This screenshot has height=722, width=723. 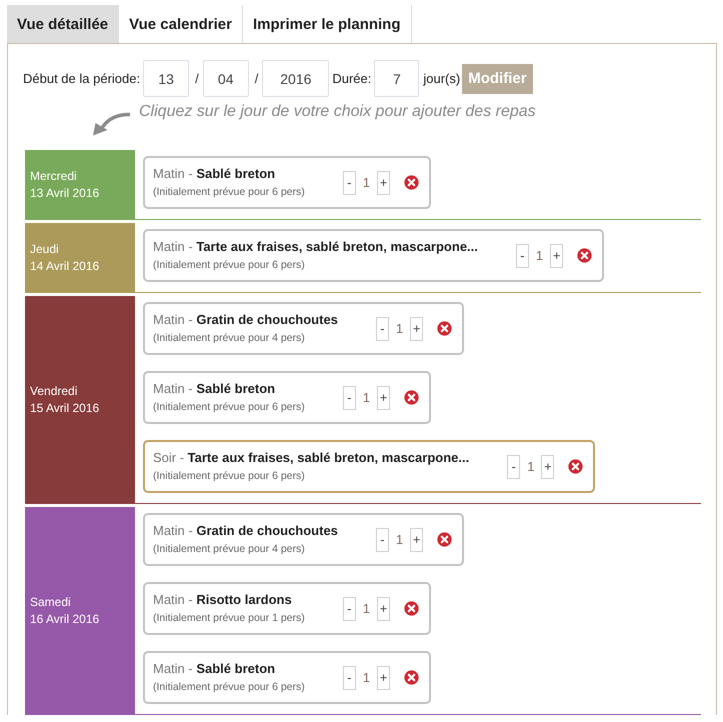 What do you see at coordinates (65, 408) in the screenshot?
I see `date-text: 15 Avril 2016` at bounding box center [65, 408].